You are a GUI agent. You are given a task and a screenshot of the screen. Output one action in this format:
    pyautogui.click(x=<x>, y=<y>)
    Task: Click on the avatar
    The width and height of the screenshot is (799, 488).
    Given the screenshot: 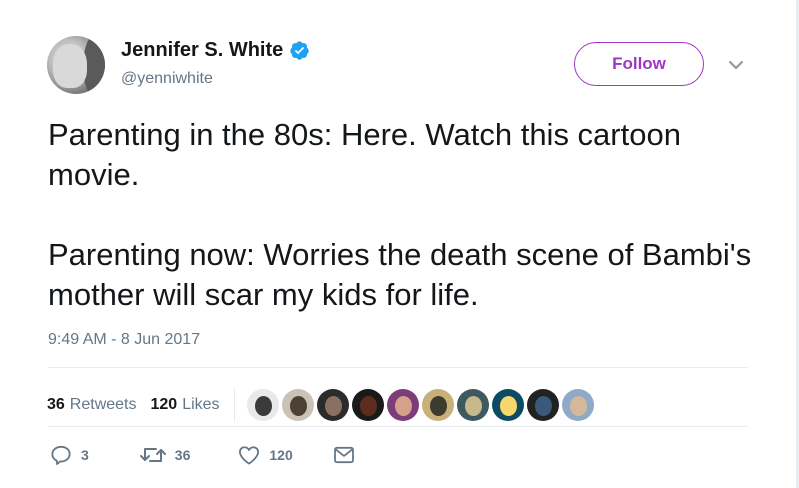 What is the action you would take?
    pyautogui.click(x=76, y=65)
    